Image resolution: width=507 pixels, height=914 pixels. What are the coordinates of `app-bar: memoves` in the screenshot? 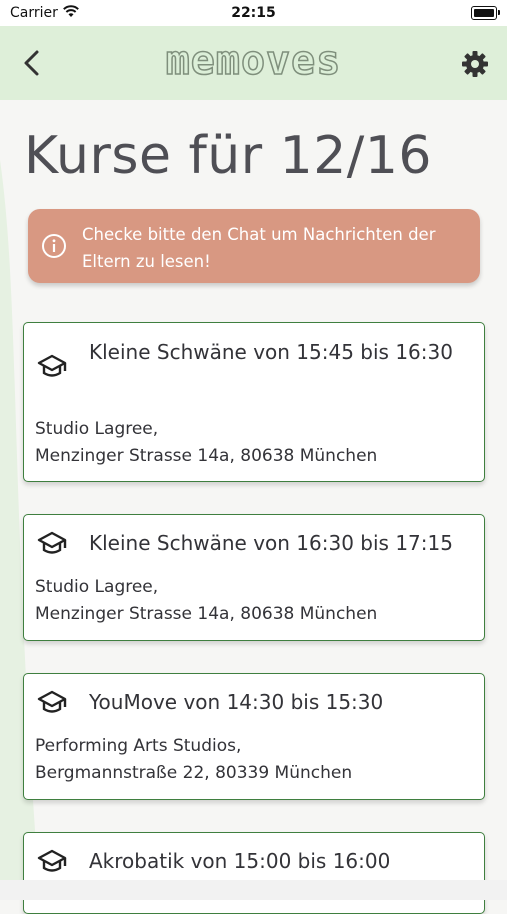 It's located at (253, 63).